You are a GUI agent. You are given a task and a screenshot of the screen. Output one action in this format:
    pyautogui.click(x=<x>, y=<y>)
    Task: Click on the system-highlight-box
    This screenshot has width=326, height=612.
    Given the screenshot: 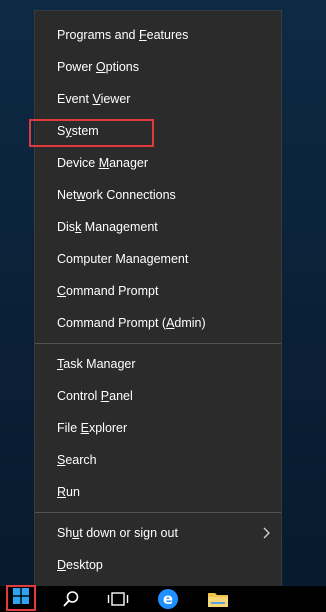 What is the action you would take?
    pyautogui.click(x=91, y=133)
    